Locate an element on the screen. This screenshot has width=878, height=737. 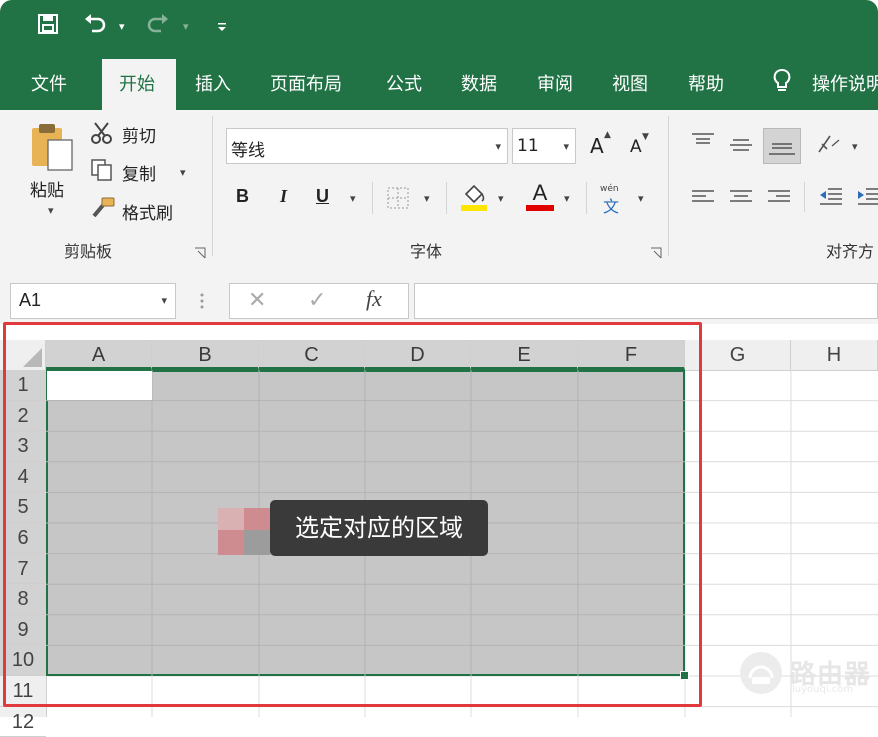
tab-review: 审阅 is located at coordinates (555, 83).